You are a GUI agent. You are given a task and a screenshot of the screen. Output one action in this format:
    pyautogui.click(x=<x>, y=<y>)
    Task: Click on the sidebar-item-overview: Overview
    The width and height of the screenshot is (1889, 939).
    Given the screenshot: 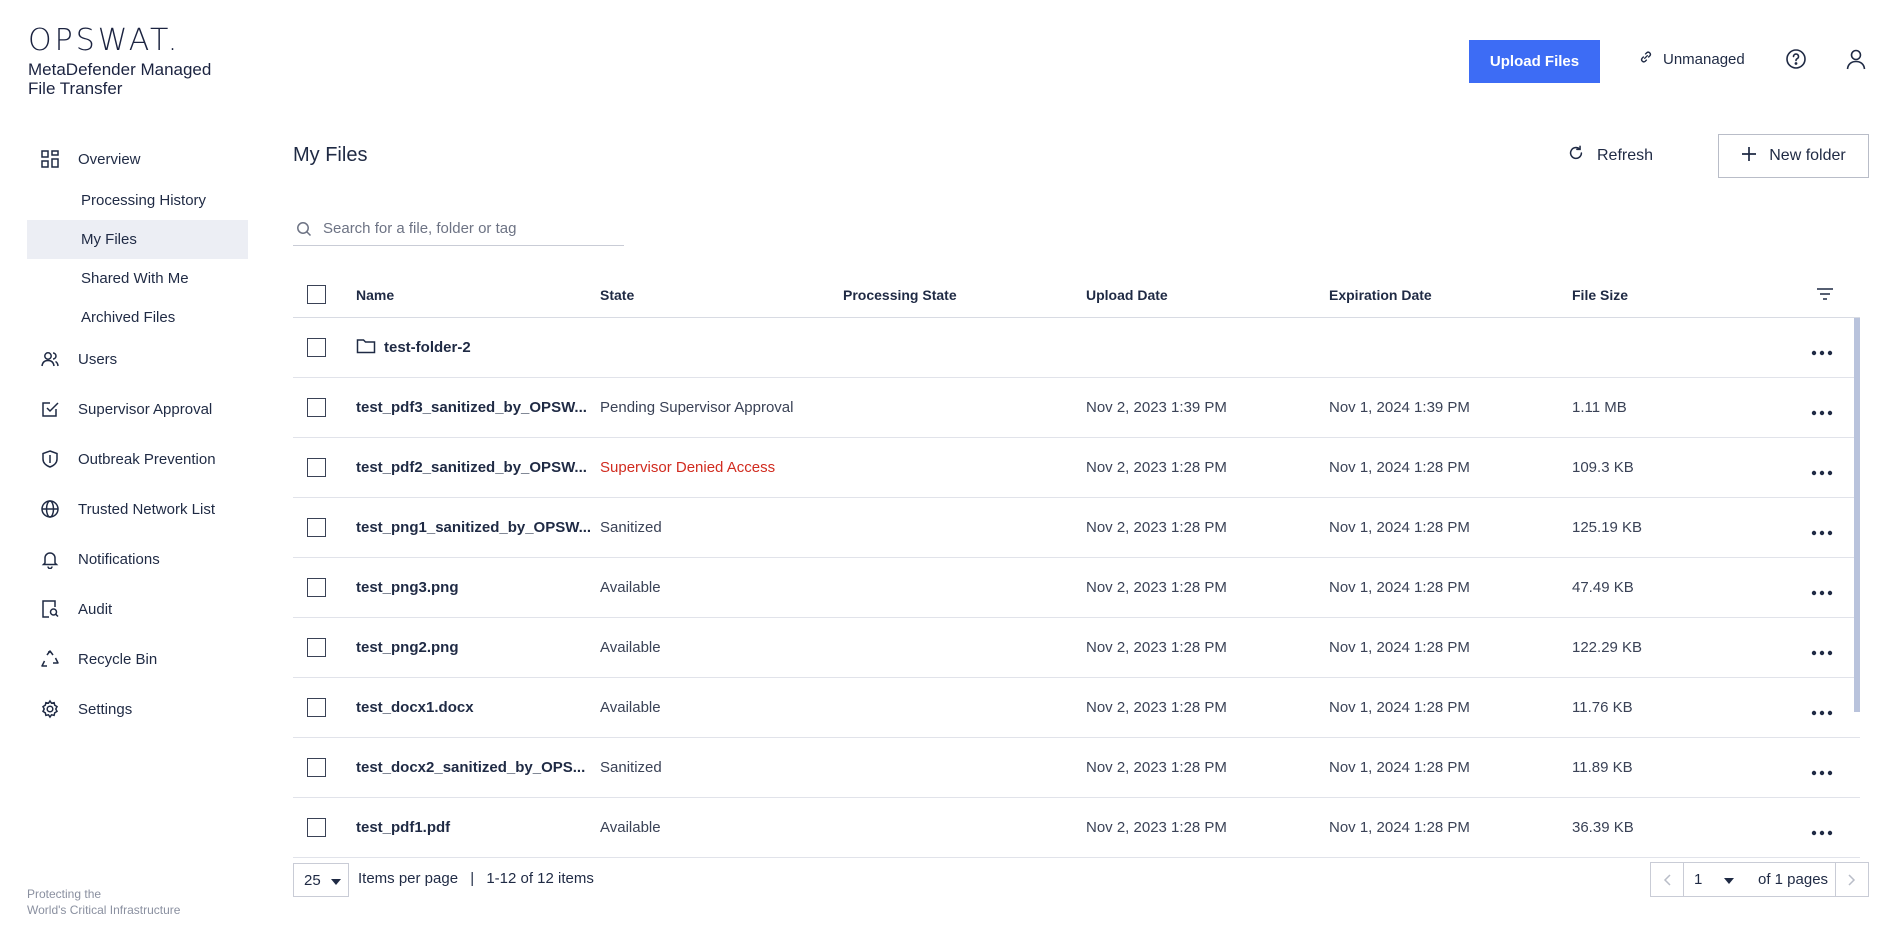 What is the action you would take?
    pyautogui.click(x=137, y=159)
    